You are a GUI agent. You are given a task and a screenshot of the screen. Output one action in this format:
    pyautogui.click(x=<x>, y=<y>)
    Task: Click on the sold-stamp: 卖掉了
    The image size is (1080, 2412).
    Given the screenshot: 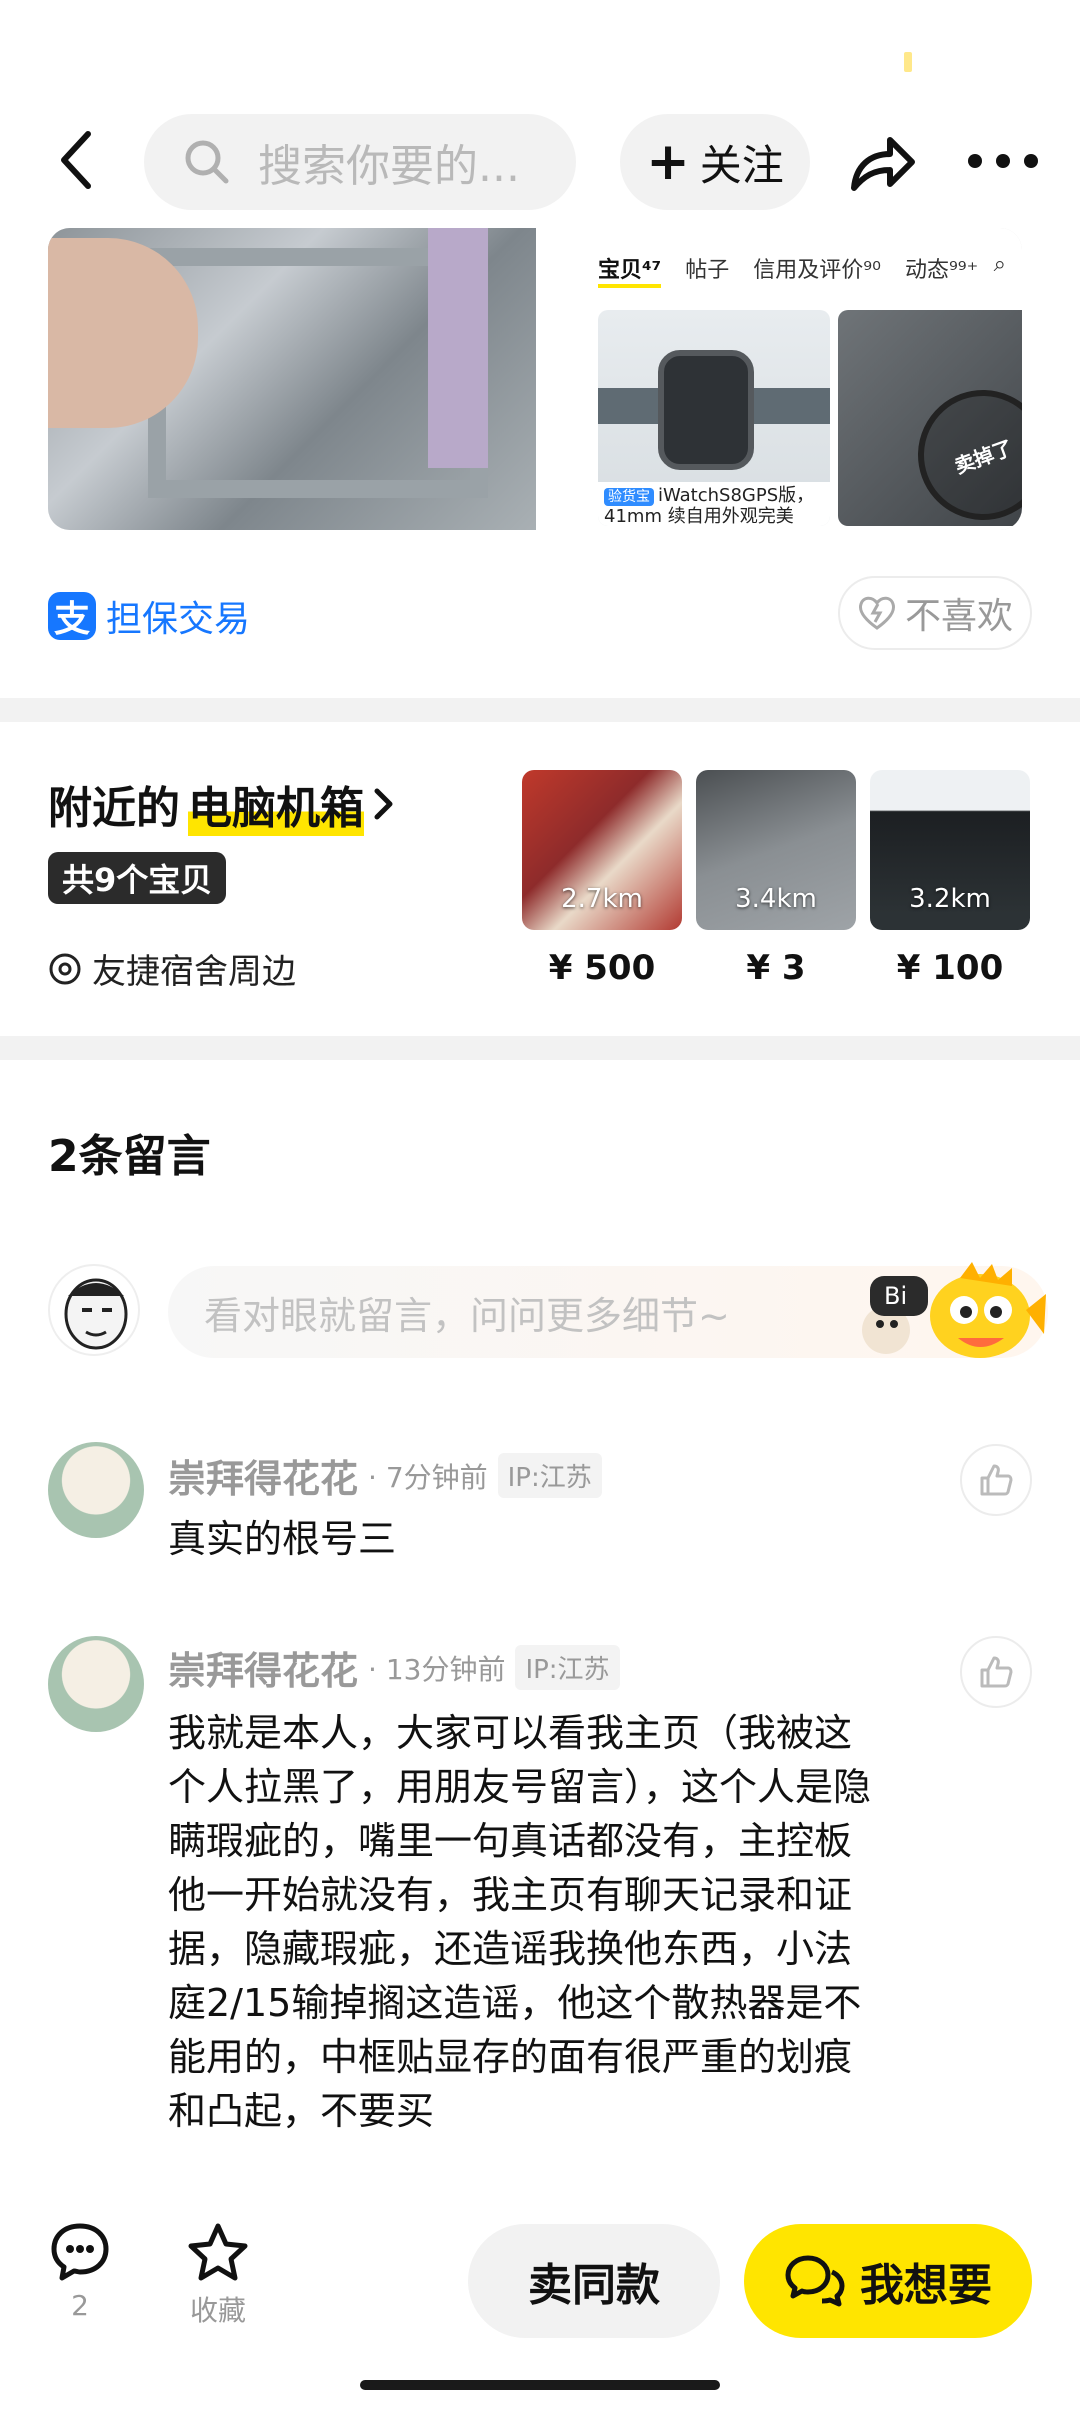 What is the action you would take?
    pyautogui.click(x=960, y=450)
    